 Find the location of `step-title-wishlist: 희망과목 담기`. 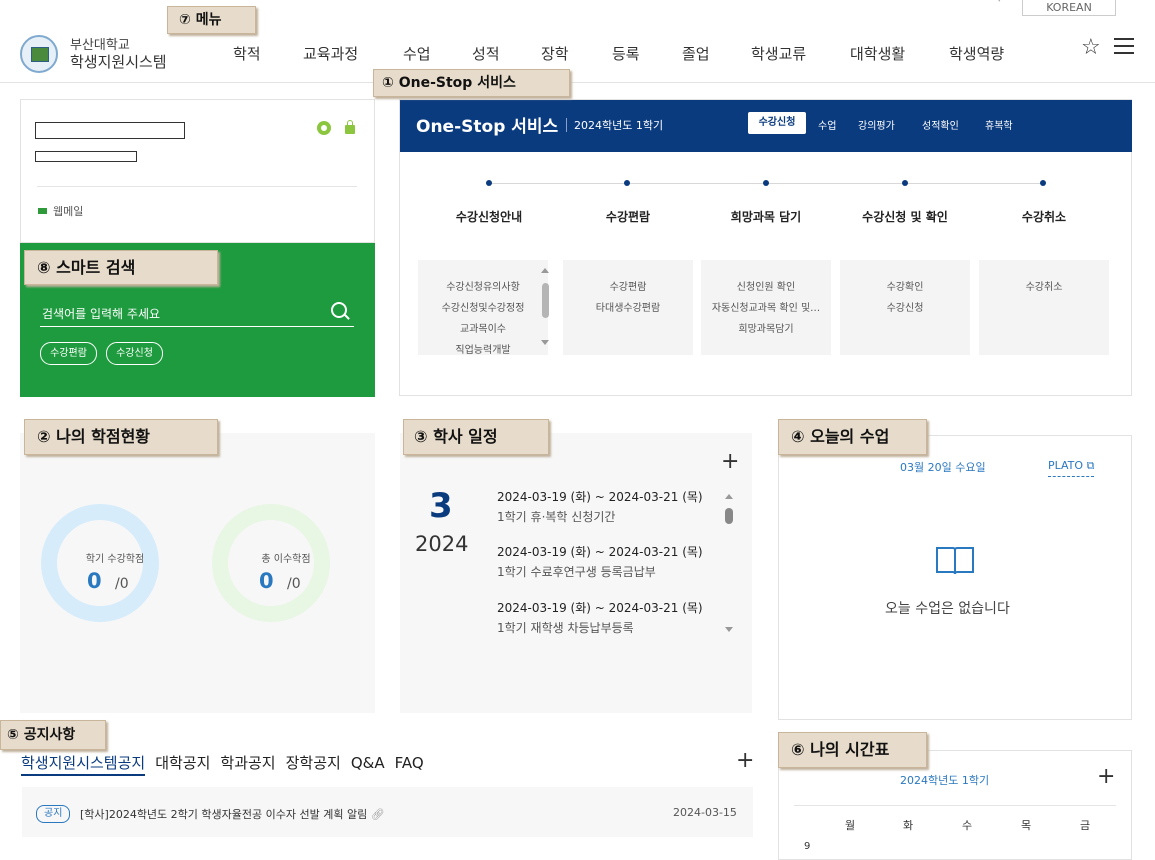

step-title-wishlist: 희망과목 담기 is located at coordinates (766, 217).